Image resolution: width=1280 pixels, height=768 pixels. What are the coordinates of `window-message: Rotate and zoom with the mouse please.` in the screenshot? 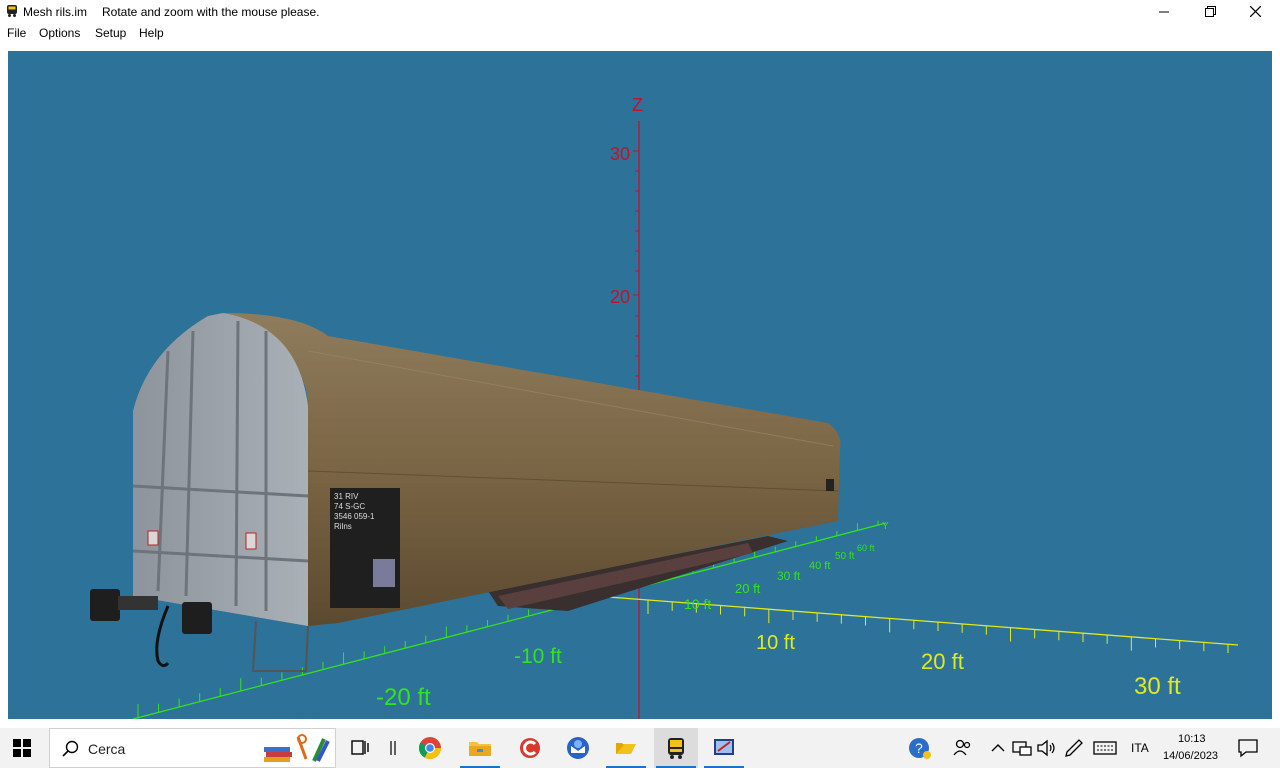 It's located at (211, 12).